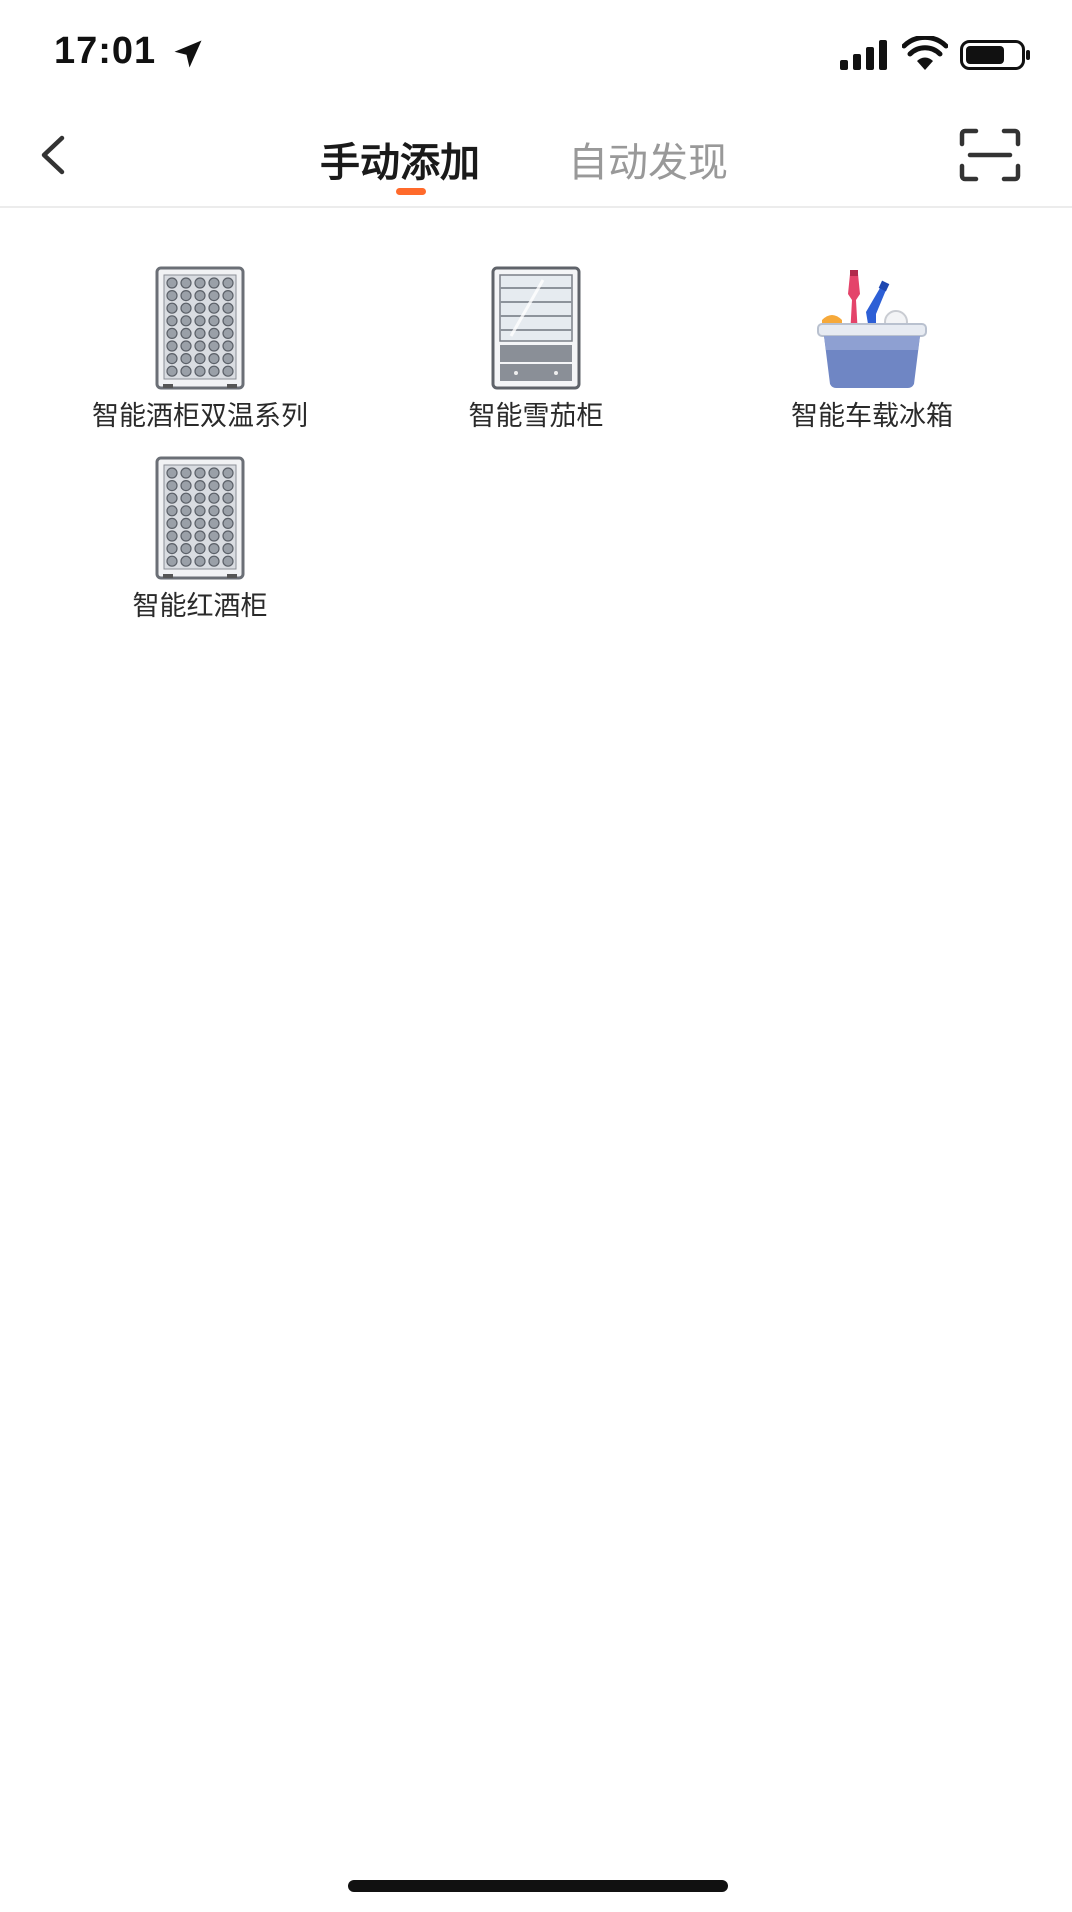  I want to click on chevron-left-icon, so click(55, 155).